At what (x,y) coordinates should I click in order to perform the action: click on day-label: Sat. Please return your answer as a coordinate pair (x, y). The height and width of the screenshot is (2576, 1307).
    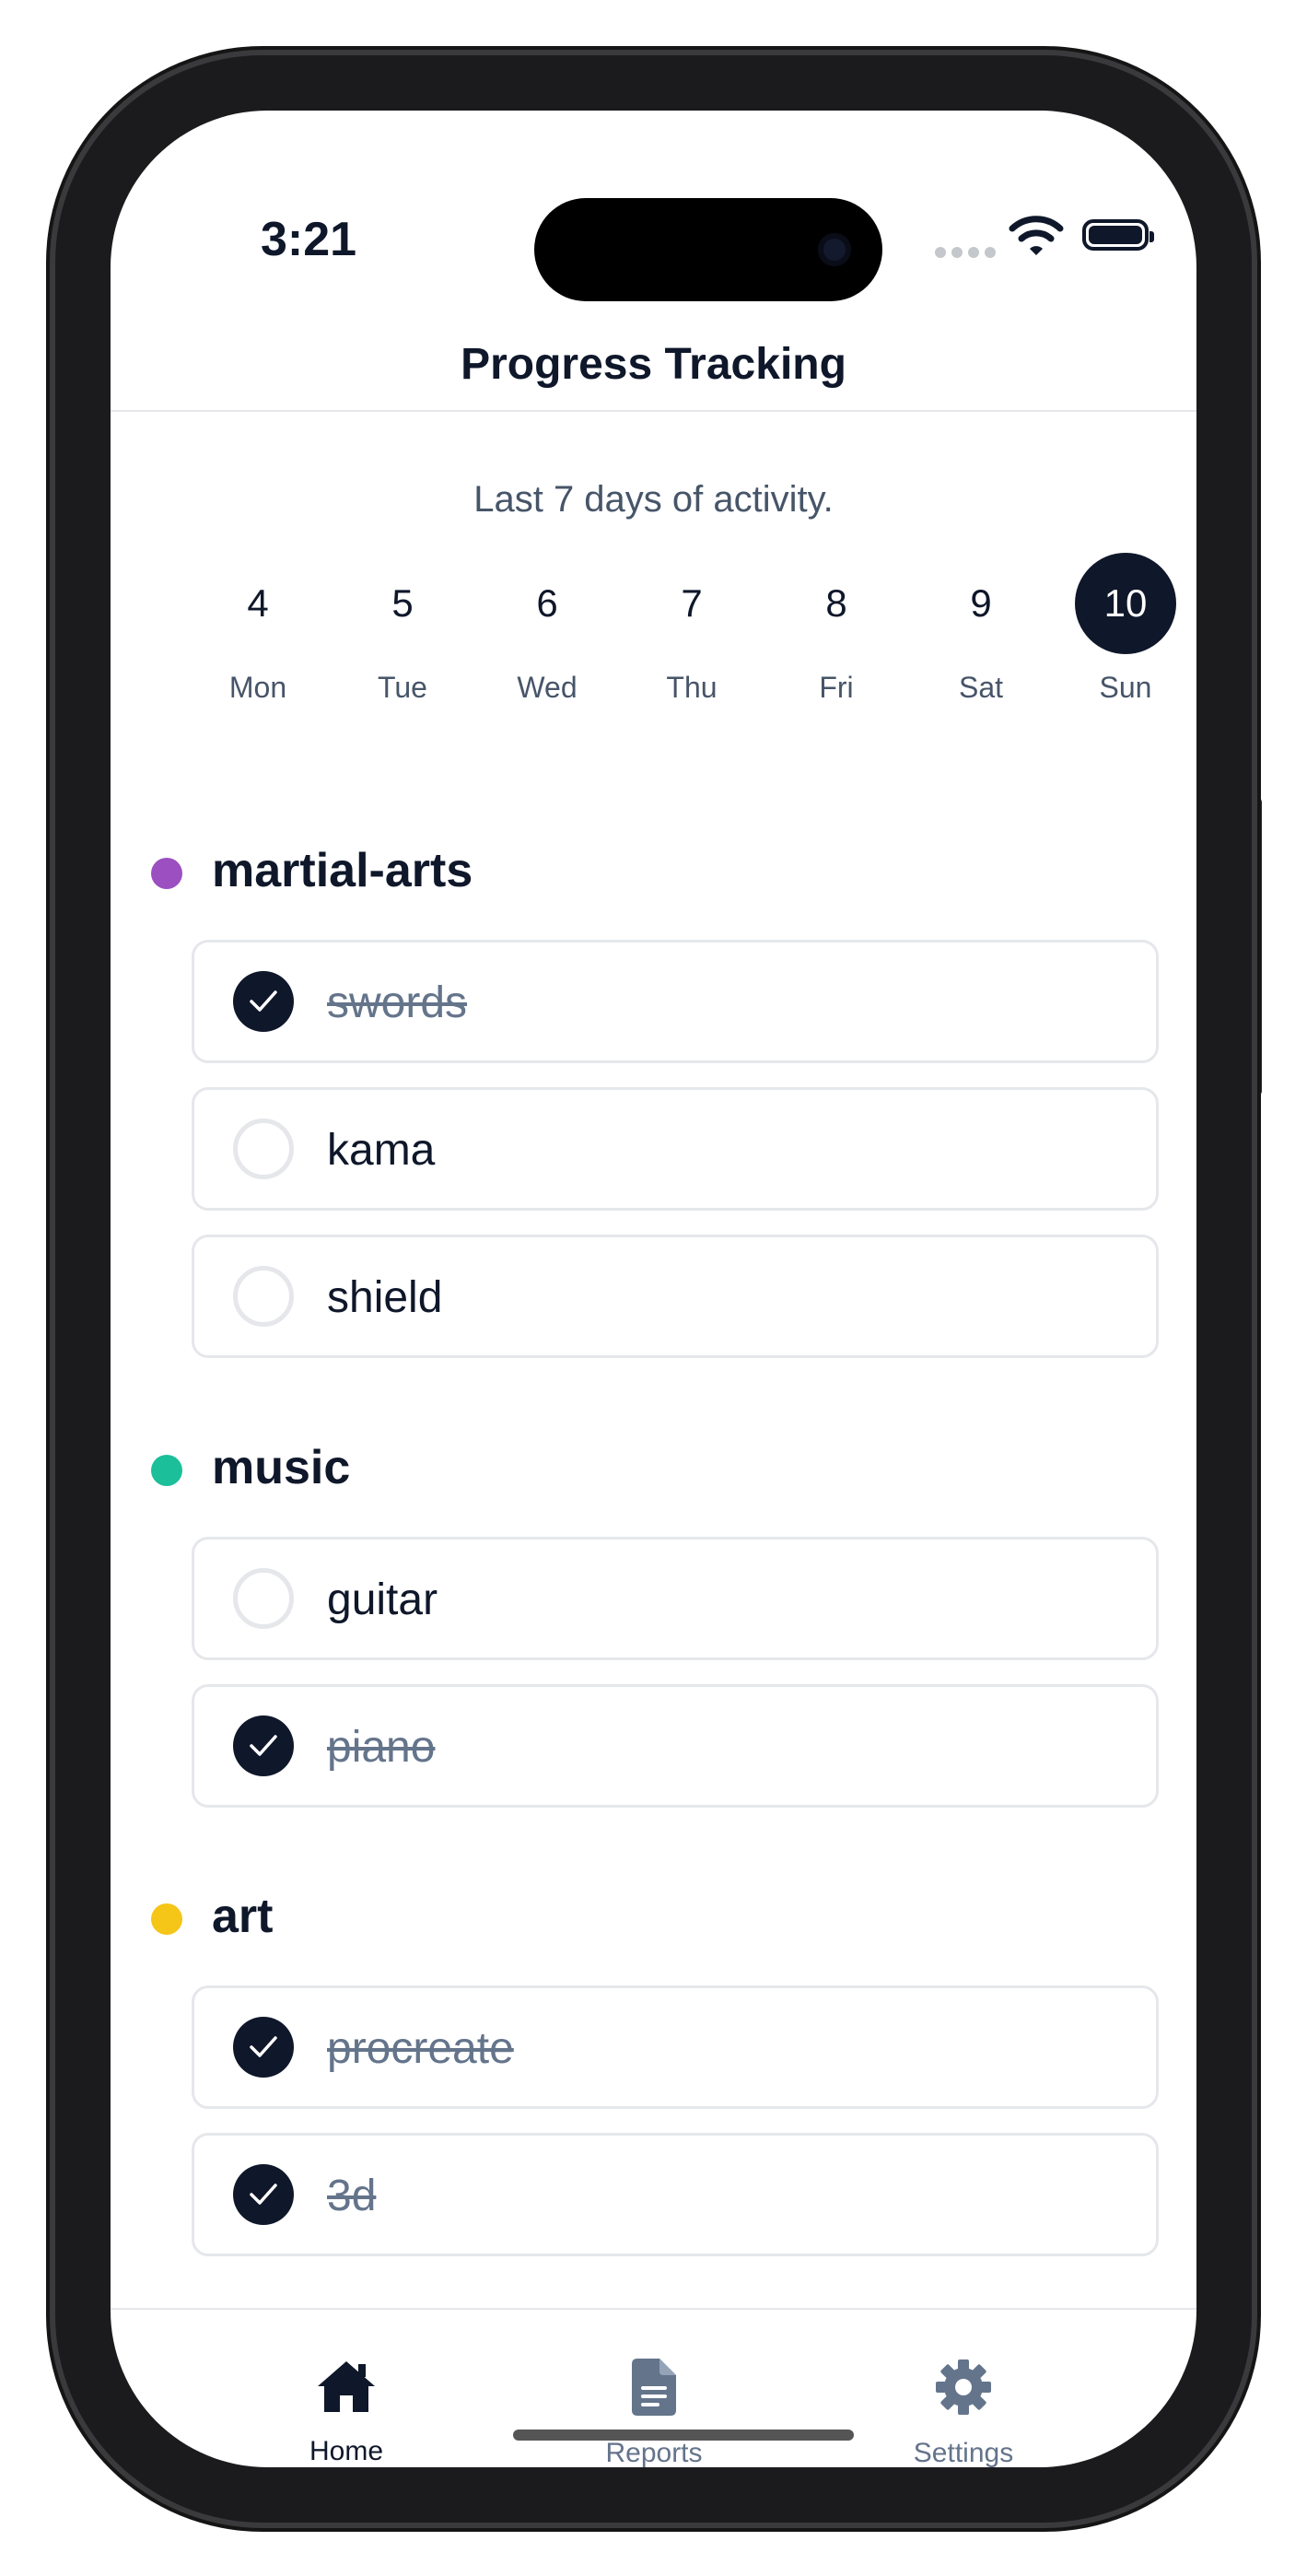
    Looking at the image, I should click on (981, 687).